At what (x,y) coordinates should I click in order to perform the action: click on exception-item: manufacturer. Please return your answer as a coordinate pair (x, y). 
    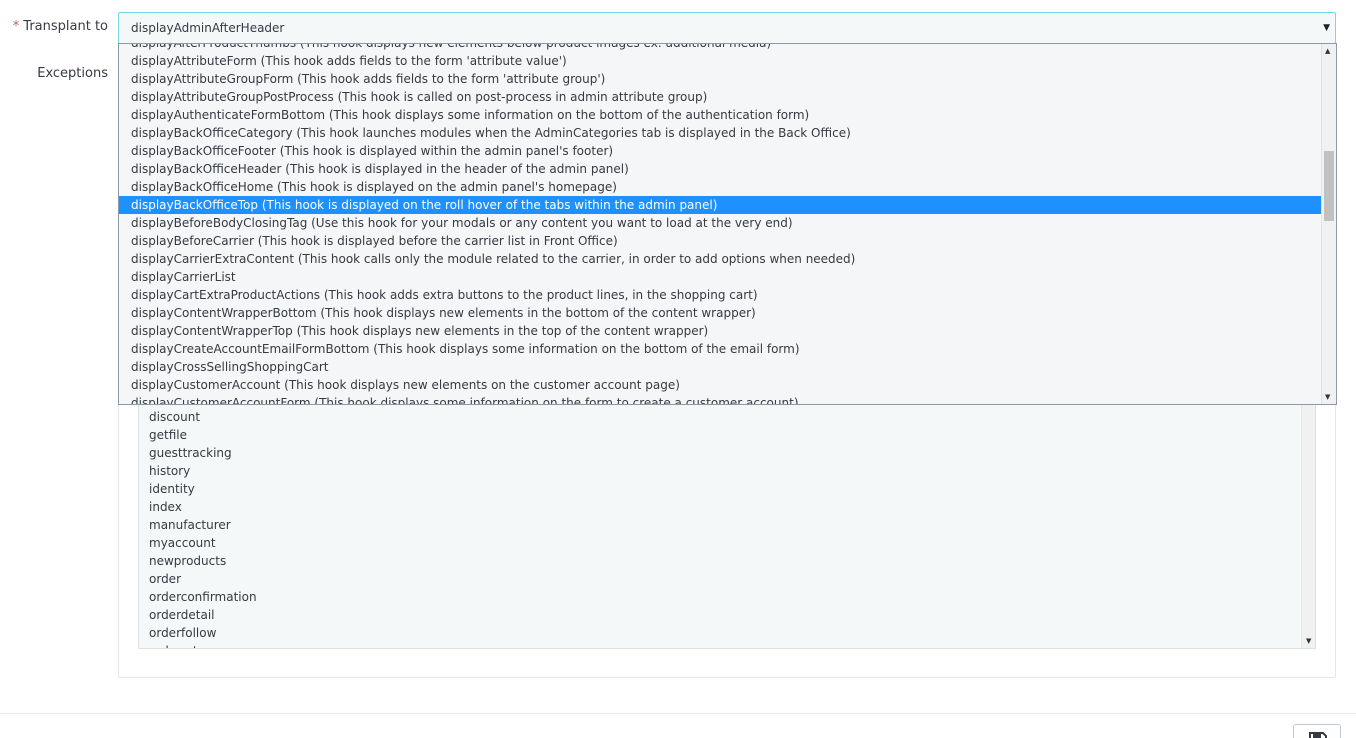
    Looking at the image, I should click on (203, 525).